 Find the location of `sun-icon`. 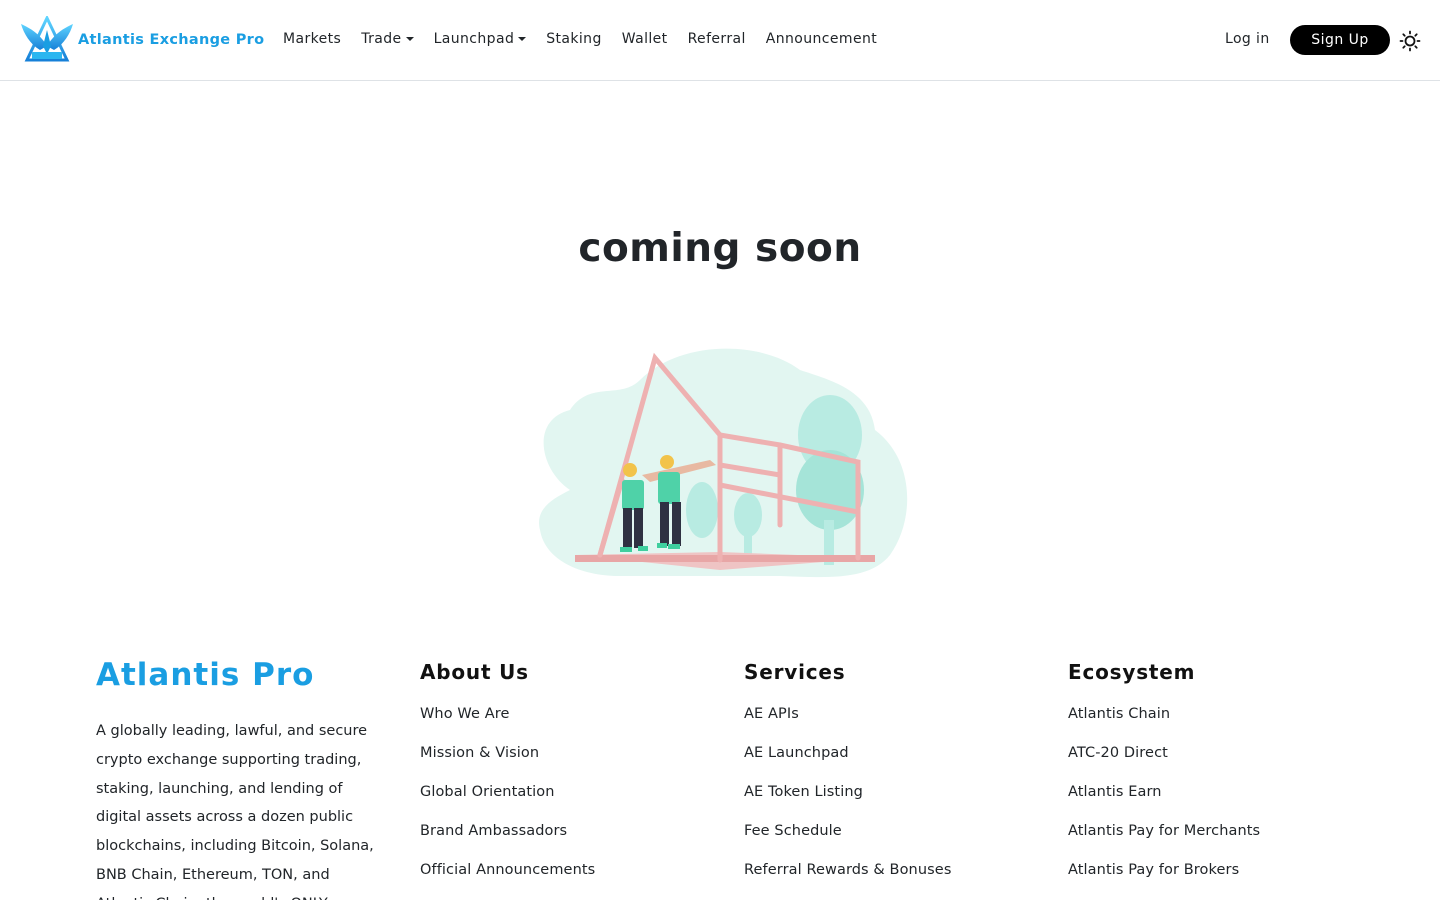

sun-icon is located at coordinates (1410, 41).